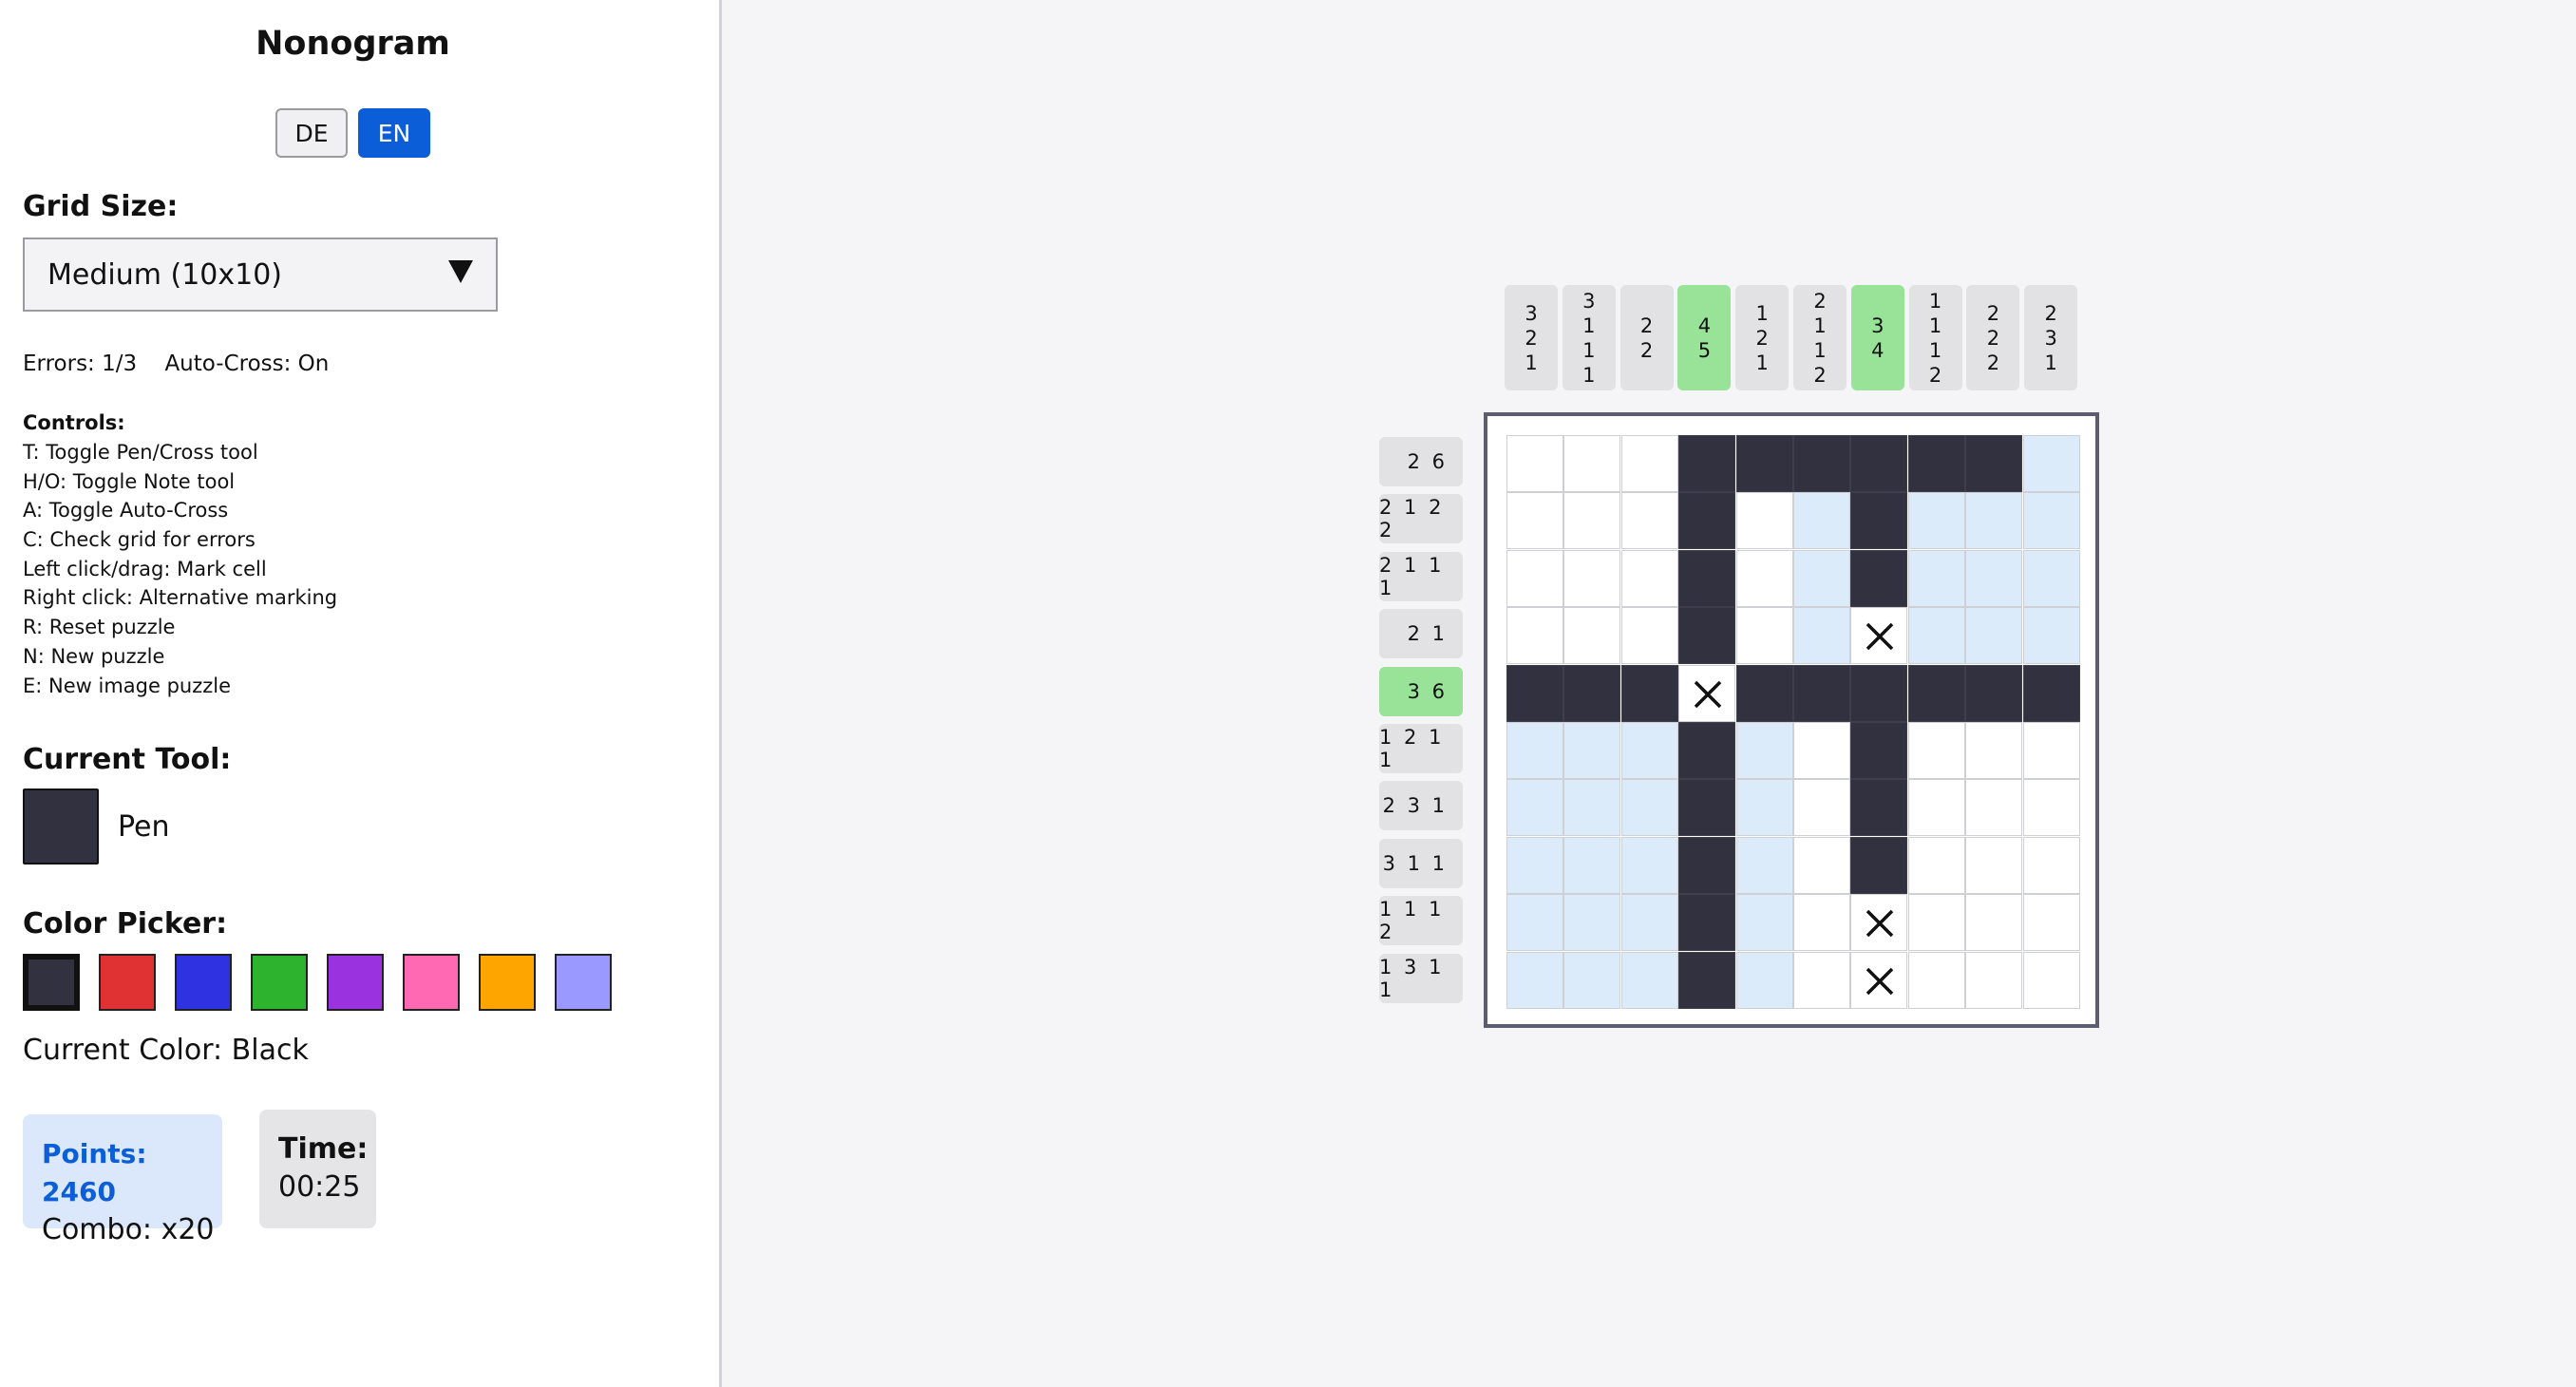  I want to click on color-swatch-green, so click(279, 982).